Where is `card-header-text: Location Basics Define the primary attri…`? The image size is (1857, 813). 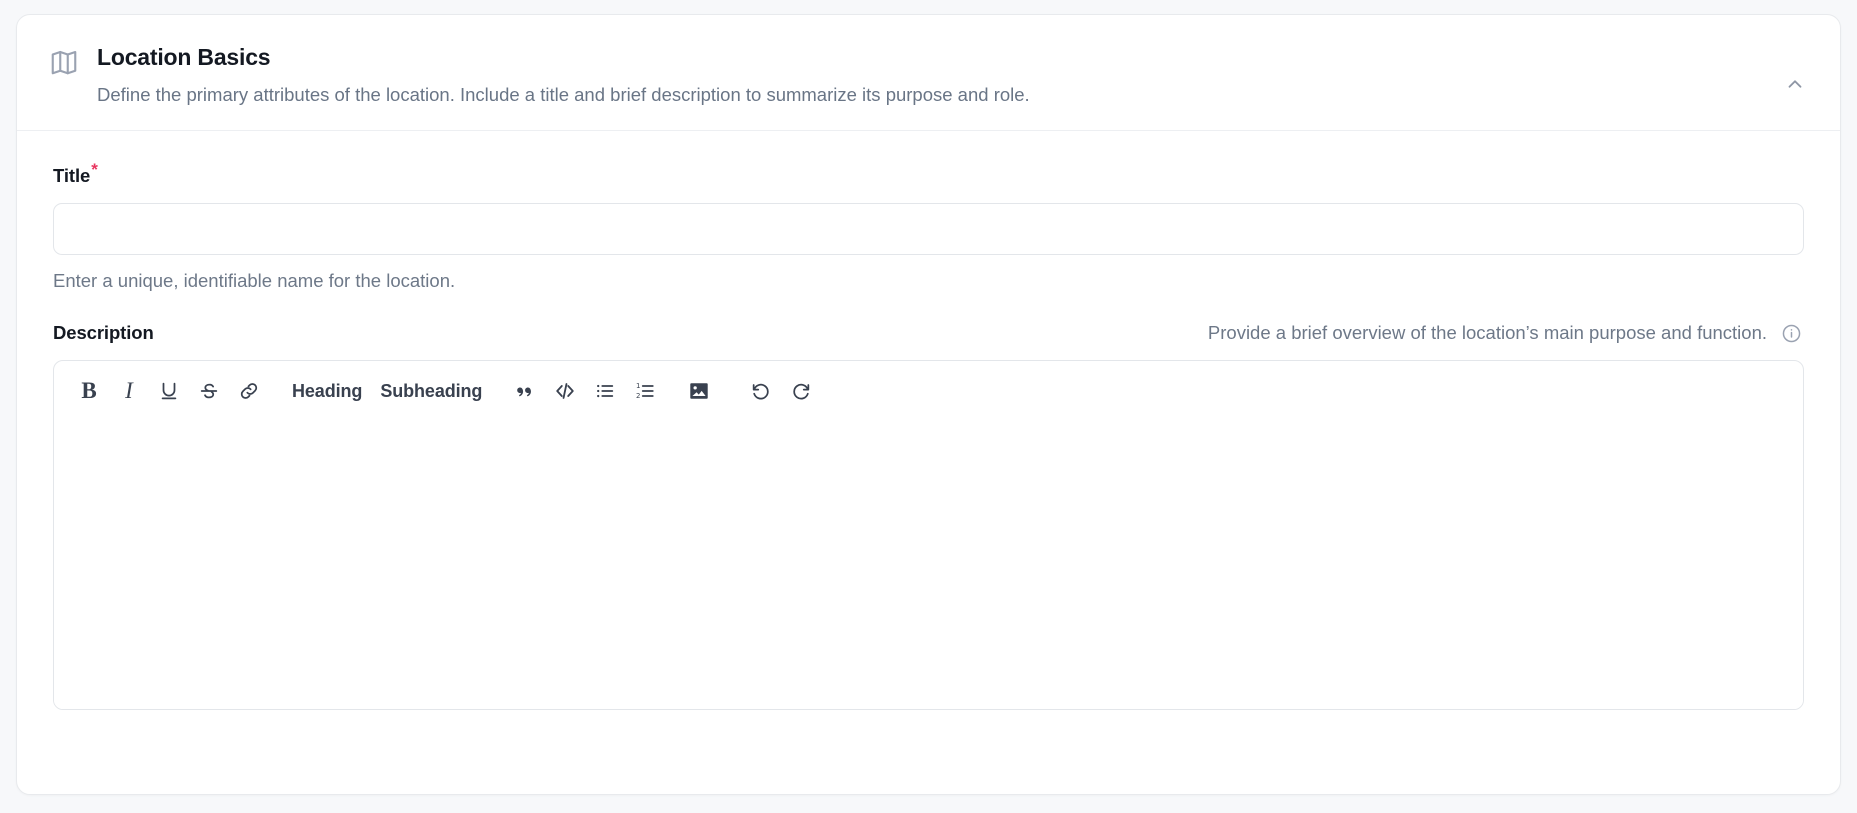 card-header-text: Location Basics Define the primary attri… is located at coordinates (563, 74).